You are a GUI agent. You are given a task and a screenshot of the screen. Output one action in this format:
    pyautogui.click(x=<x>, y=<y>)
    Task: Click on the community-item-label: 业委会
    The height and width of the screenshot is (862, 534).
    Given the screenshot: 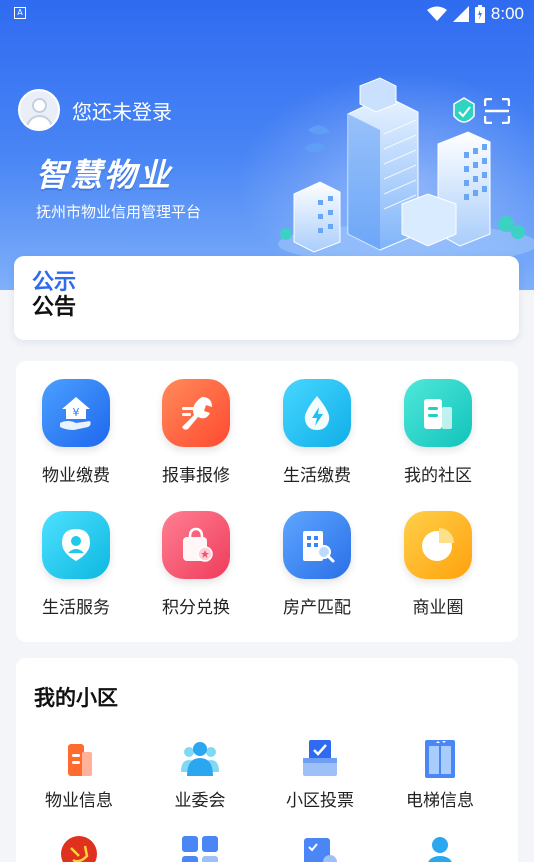 What is the action you would take?
    pyautogui.click(x=200, y=801)
    